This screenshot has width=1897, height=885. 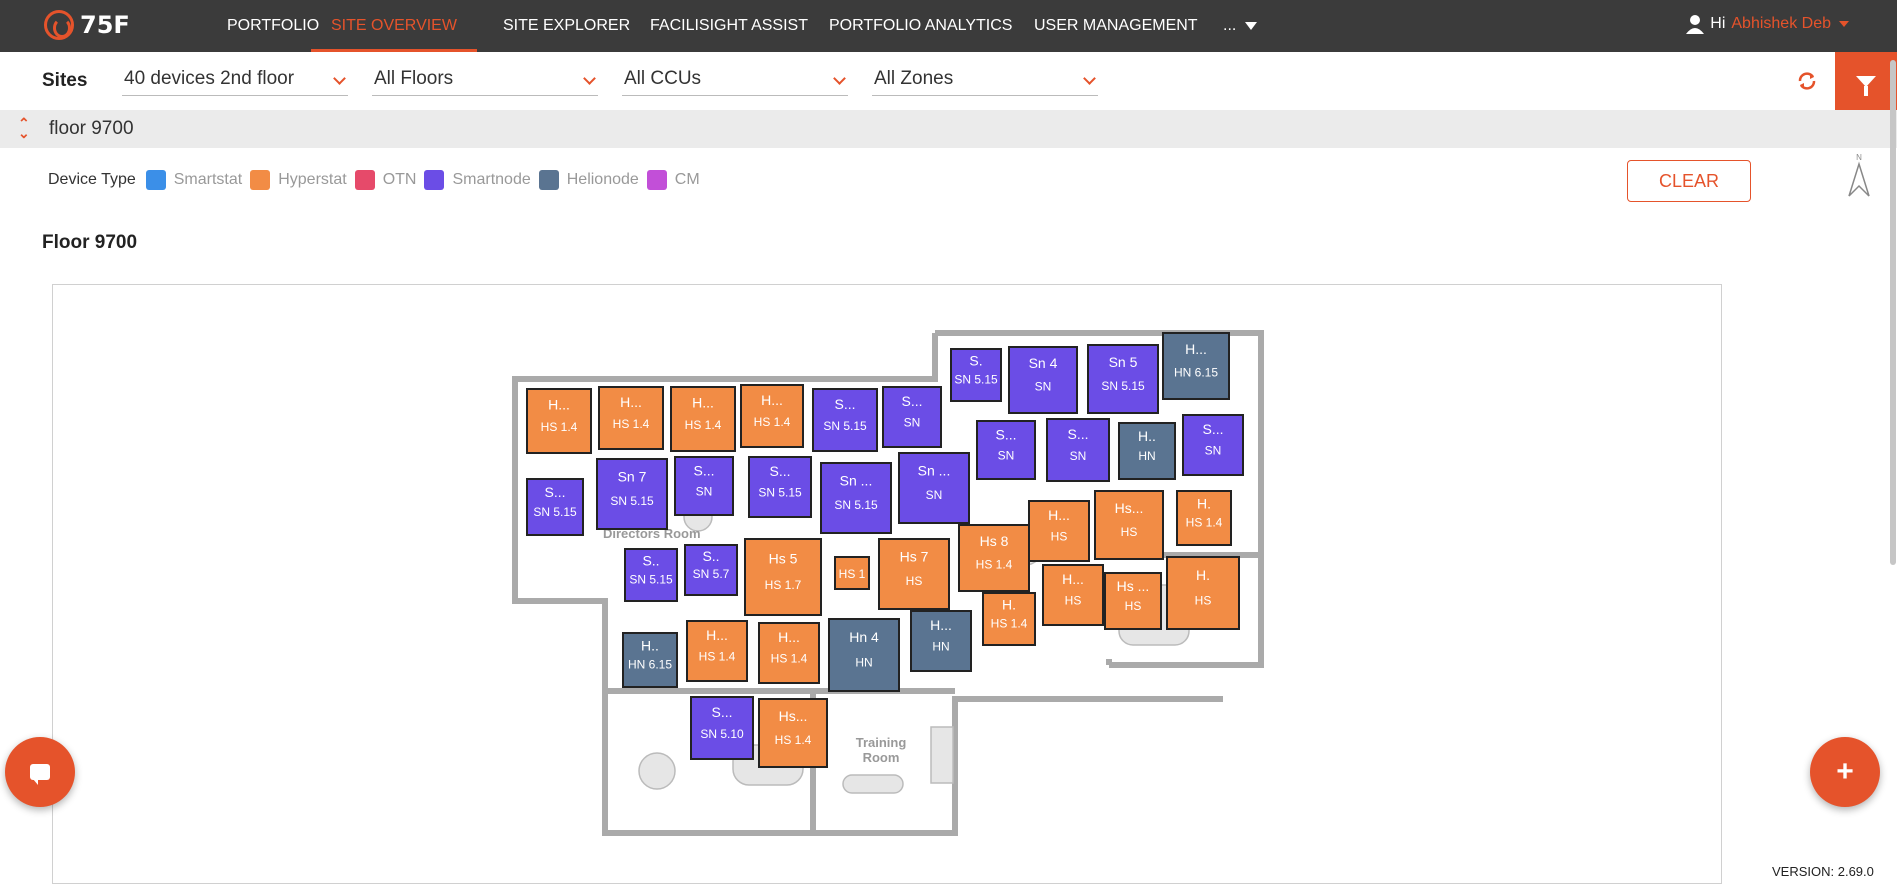 I want to click on device-marker-hyperstat: H. HS, so click(x=1203, y=593).